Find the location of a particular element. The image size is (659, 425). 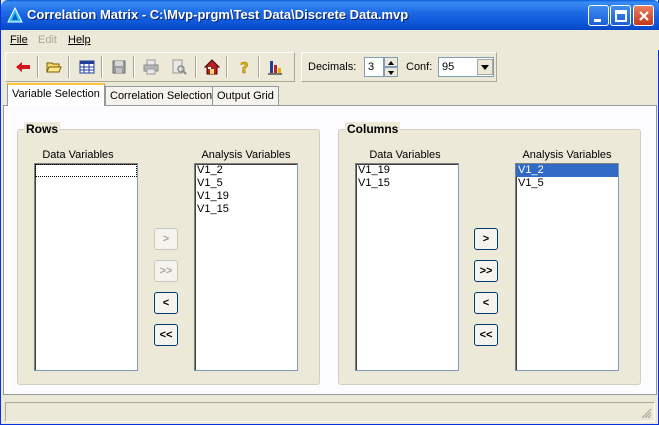

tab-correlation-selection: Correlation Selection is located at coordinates (161, 95).